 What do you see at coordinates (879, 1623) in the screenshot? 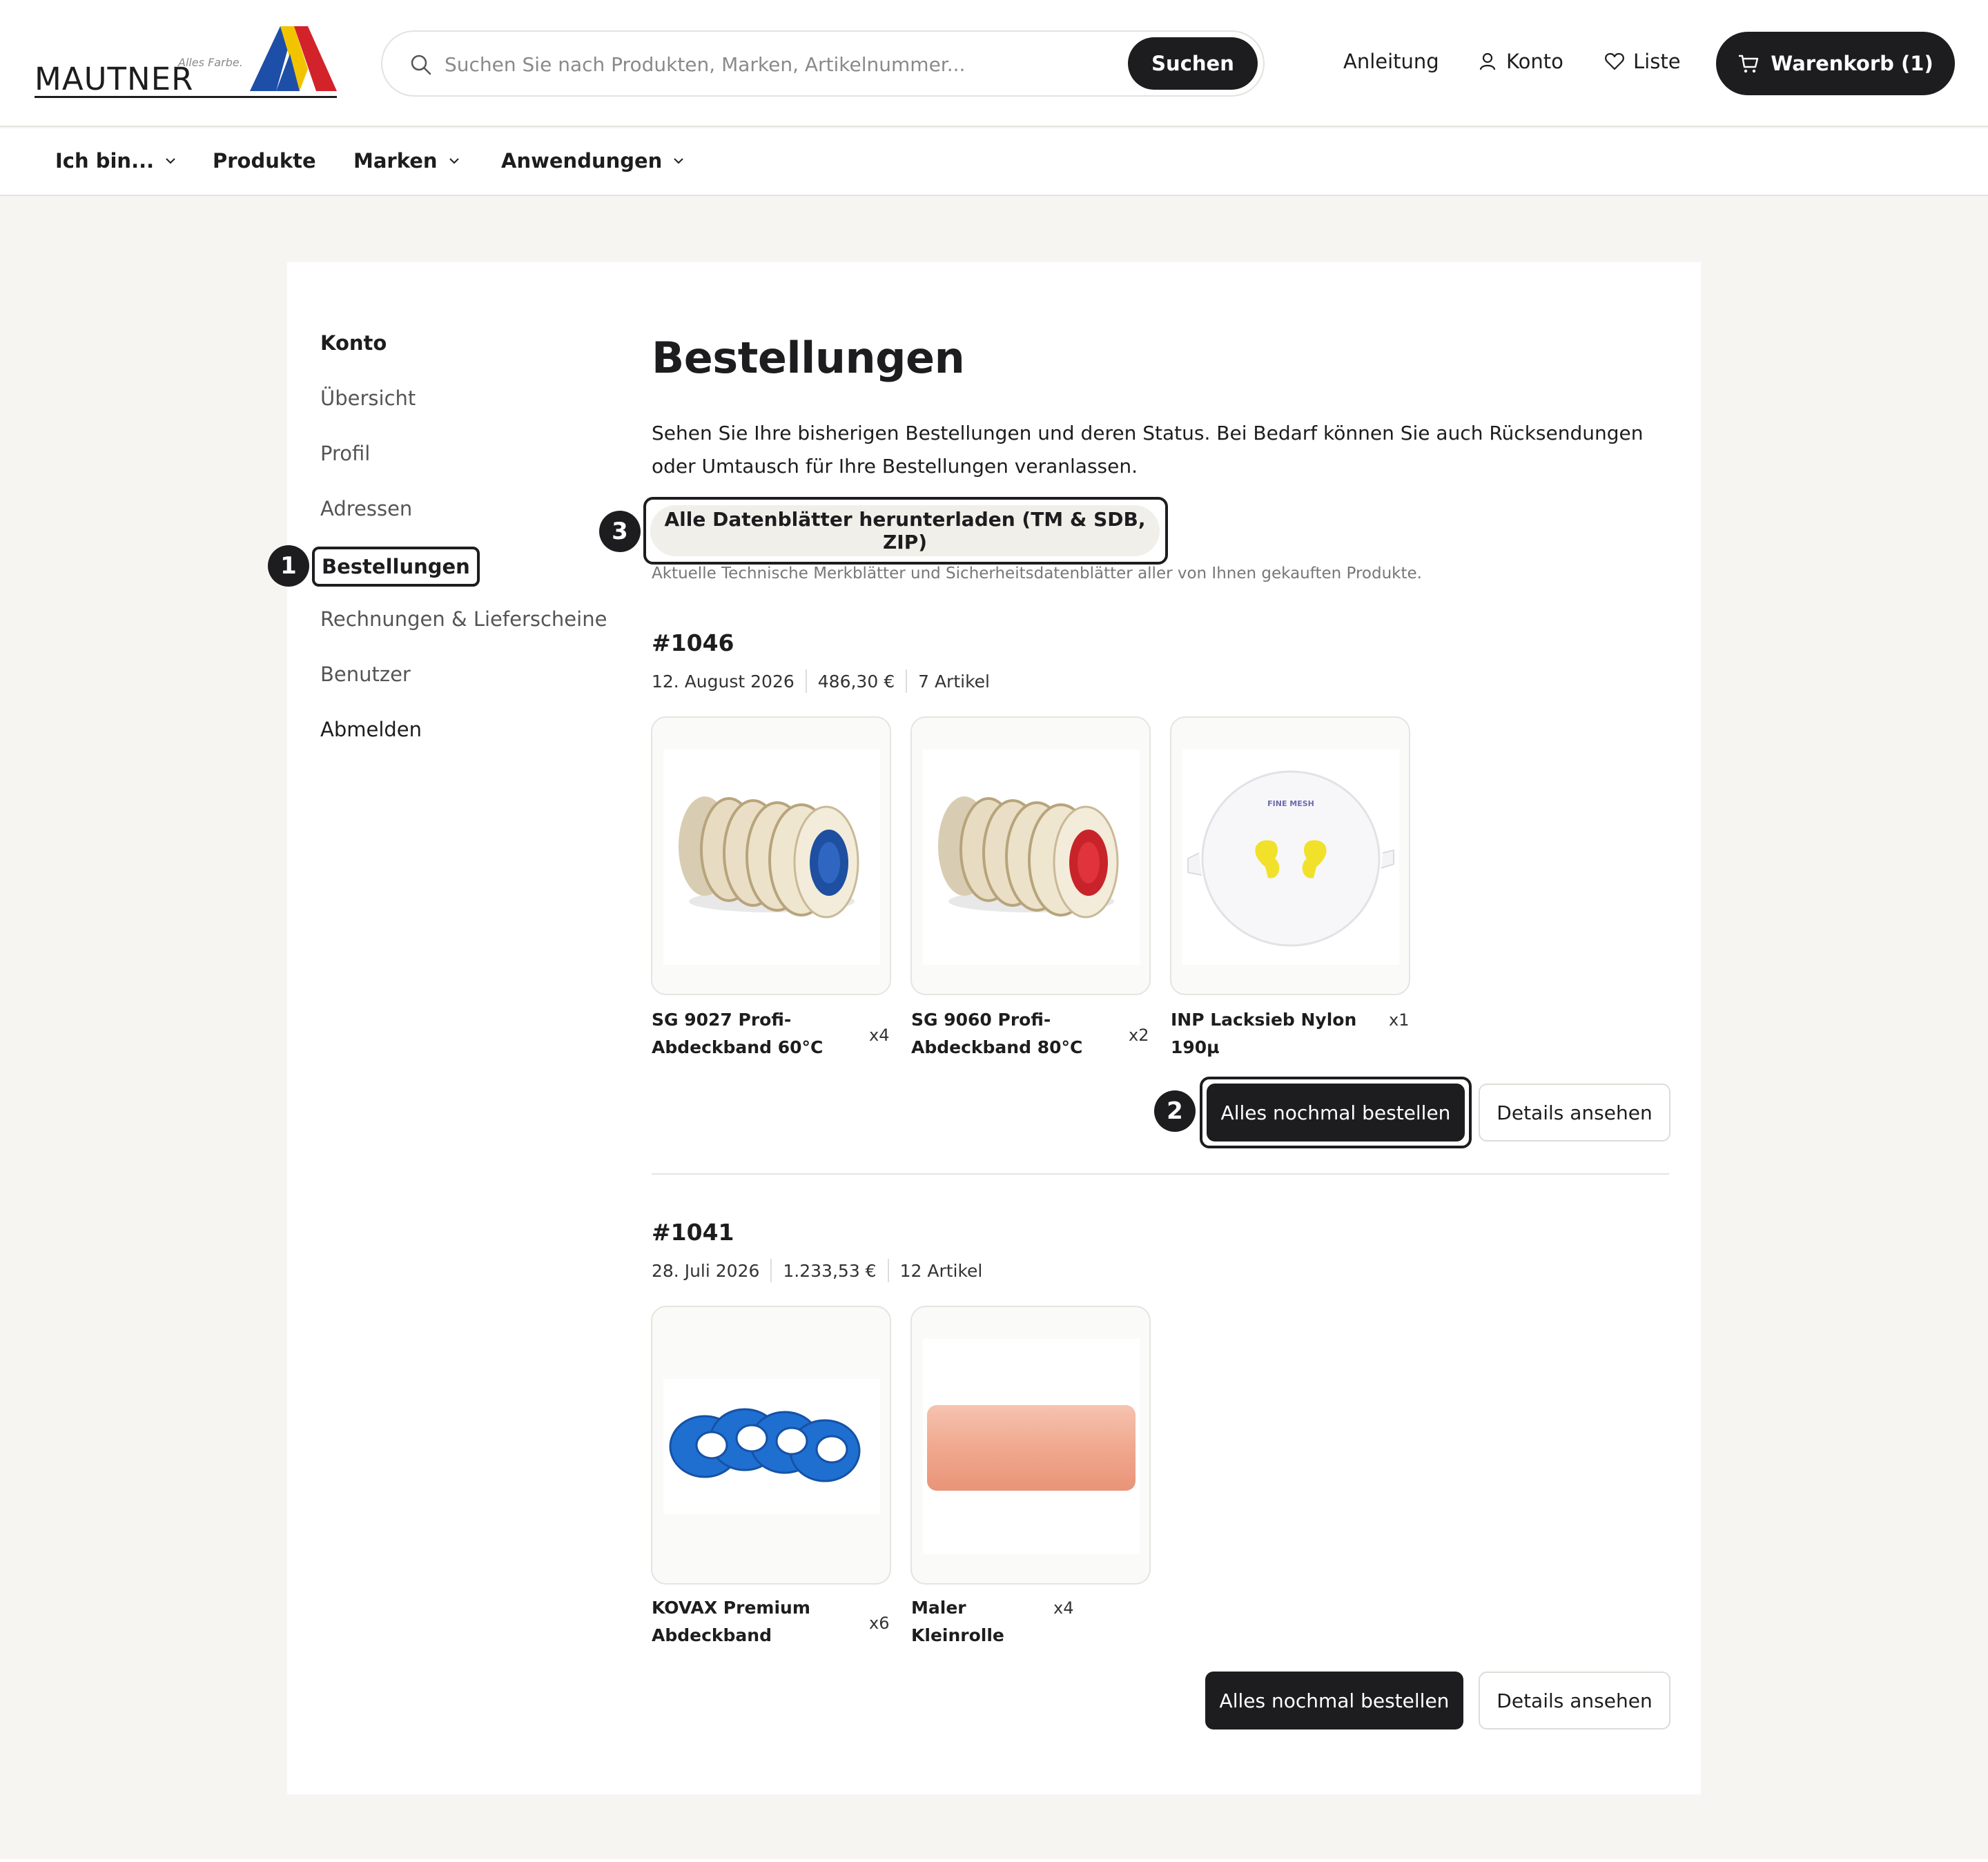
I see `product-quantity: x6` at bounding box center [879, 1623].